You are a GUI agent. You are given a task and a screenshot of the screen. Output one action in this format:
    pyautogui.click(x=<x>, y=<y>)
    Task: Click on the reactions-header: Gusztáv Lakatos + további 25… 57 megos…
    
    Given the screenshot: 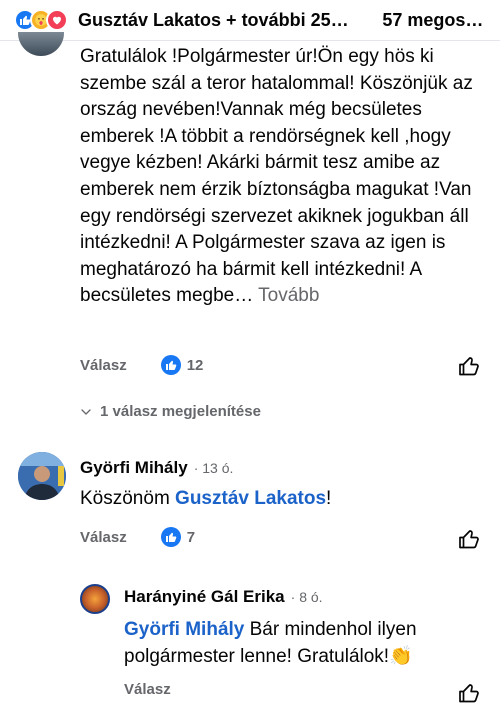 What is the action you would take?
    pyautogui.click(x=250, y=20)
    